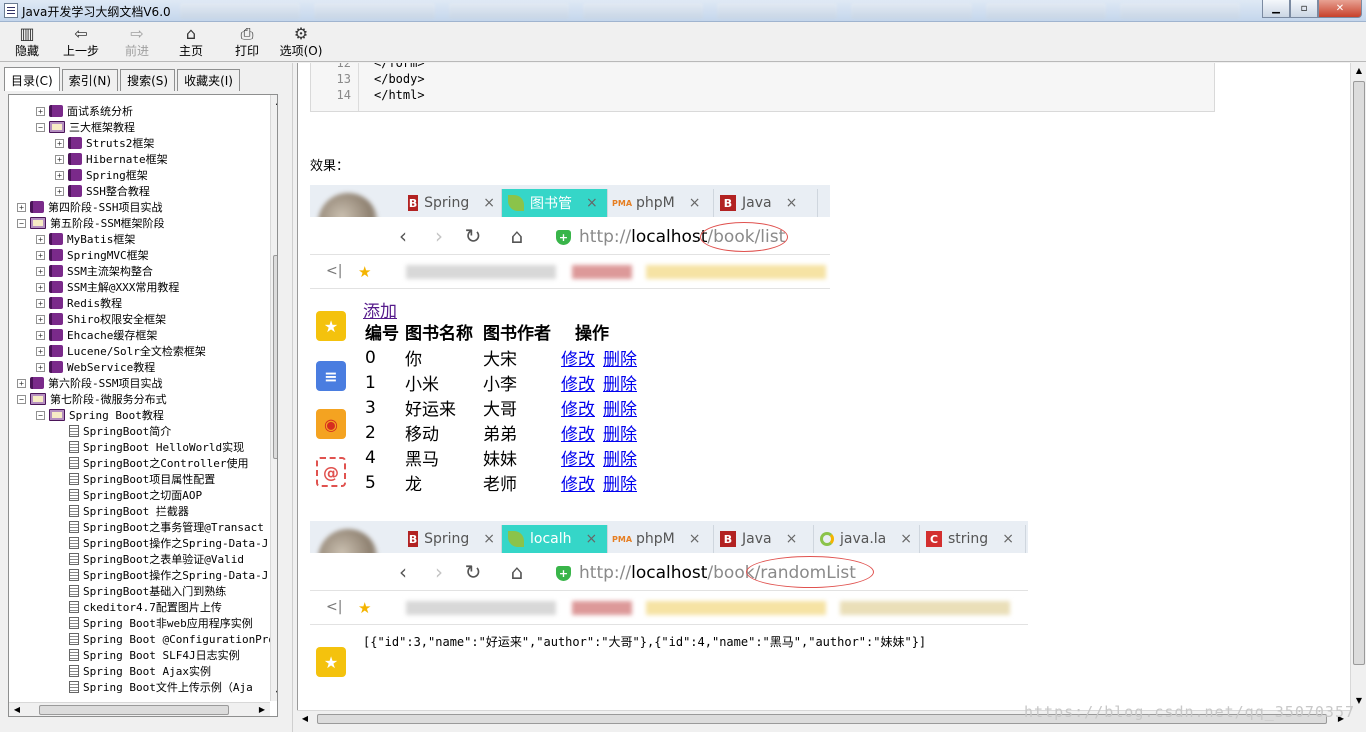 Image resolution: width=1366 pixels, height=732 pixels. What do you see at coordinates (137, 42) in the screenshot?
I see `toolbar-forward-button: ⇨ 前进` at bounding box center [137, 42].